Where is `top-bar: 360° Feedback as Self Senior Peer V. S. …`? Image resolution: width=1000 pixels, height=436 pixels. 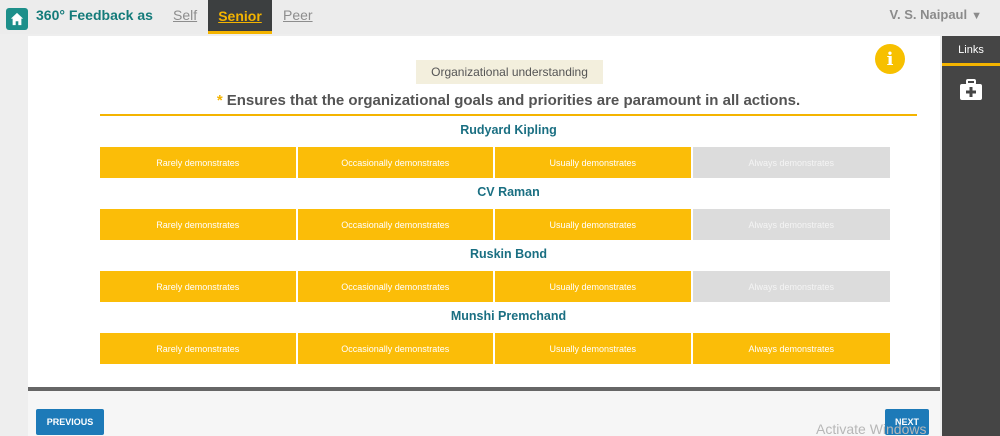
top-bar: 360° Feedback as Self Senior Peer V. S. … is located at coordinates (500, 17).